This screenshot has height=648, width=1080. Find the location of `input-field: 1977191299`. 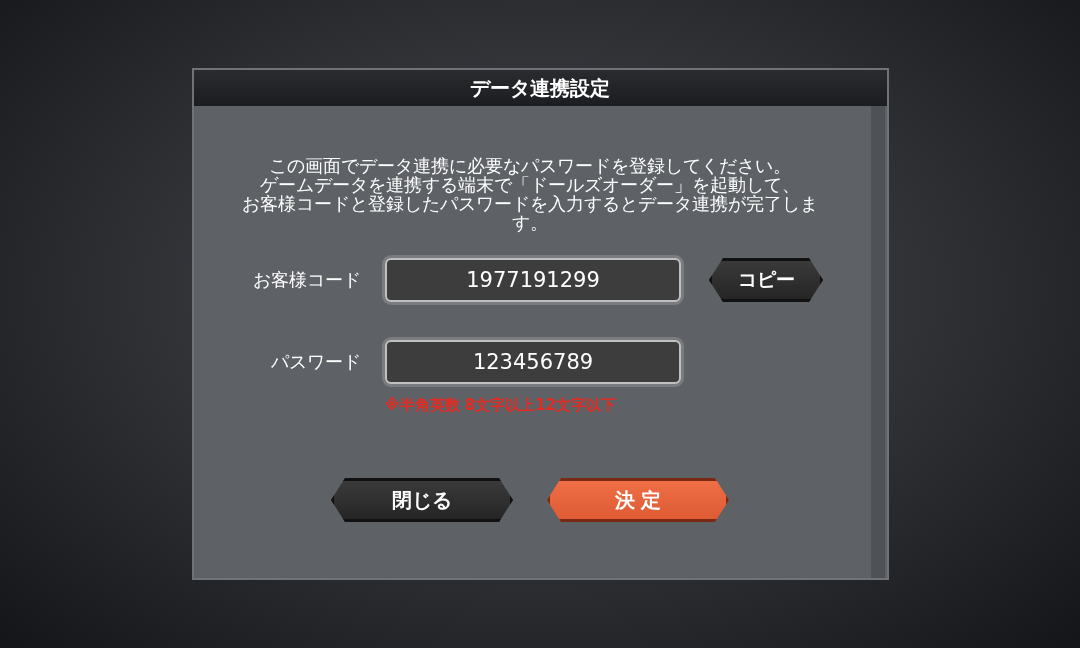

input-field: 1977191299 is located at coordinates (533, 280).